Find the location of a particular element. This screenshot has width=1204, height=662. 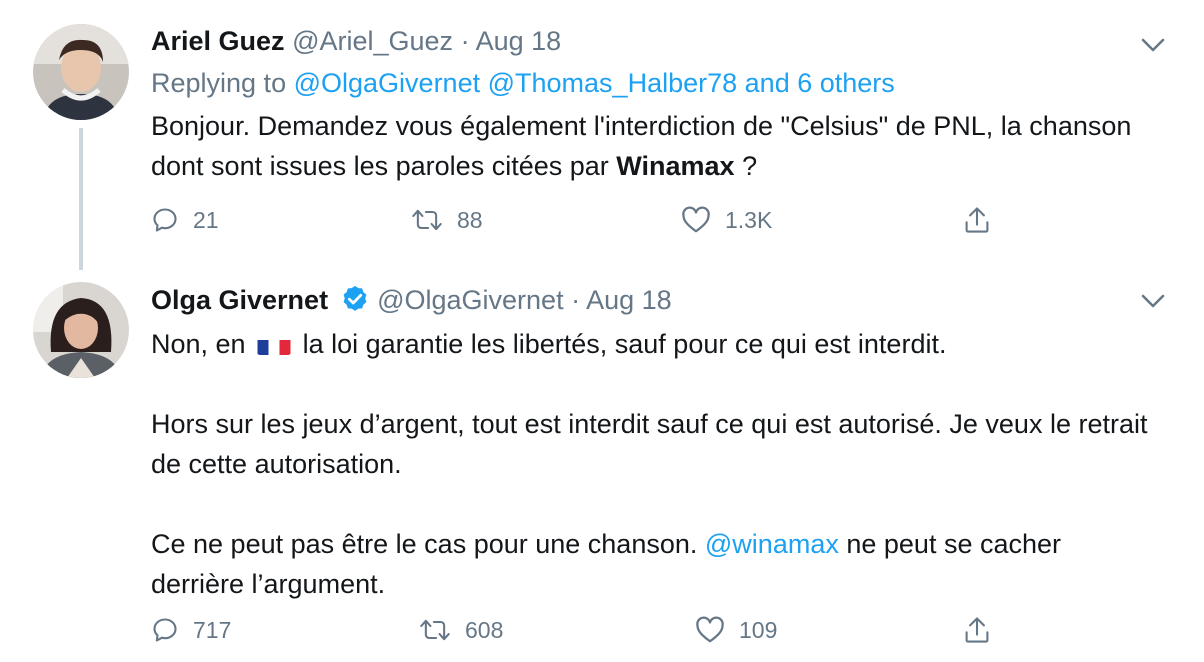

author-name: Olga Givernet is located at coordinates (239, 300).